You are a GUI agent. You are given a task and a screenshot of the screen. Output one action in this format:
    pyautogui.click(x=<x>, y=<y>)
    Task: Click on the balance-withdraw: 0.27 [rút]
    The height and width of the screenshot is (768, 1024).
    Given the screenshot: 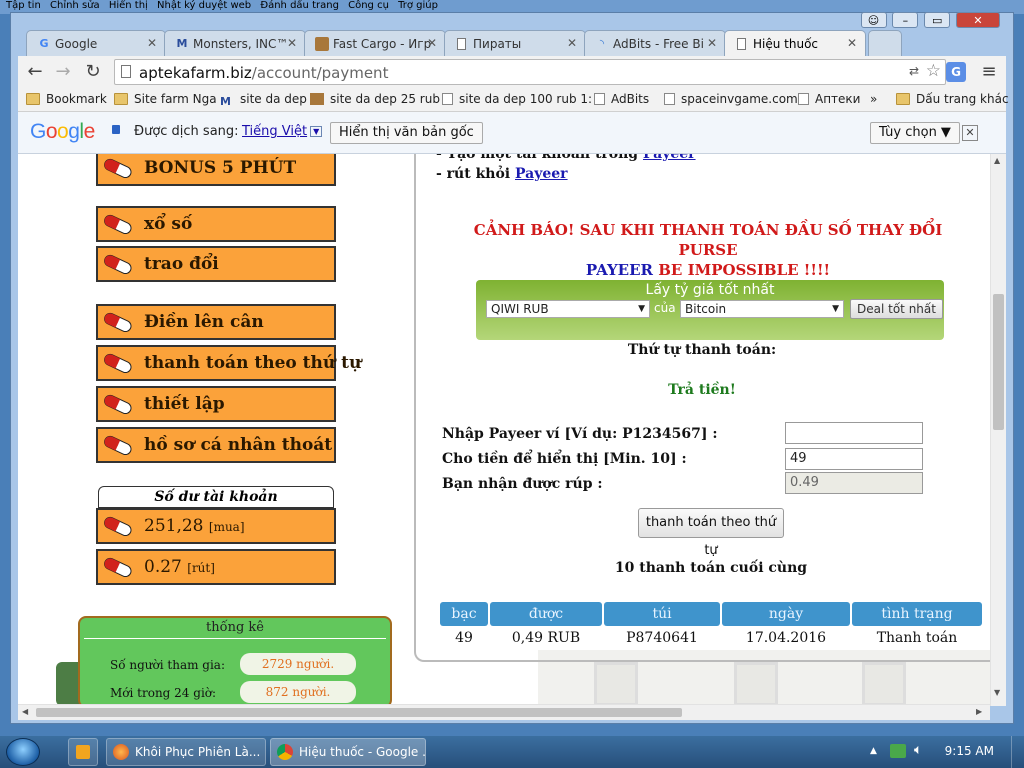 What is the action you would take?
    pyautogui.click(x=216, y=567)
    